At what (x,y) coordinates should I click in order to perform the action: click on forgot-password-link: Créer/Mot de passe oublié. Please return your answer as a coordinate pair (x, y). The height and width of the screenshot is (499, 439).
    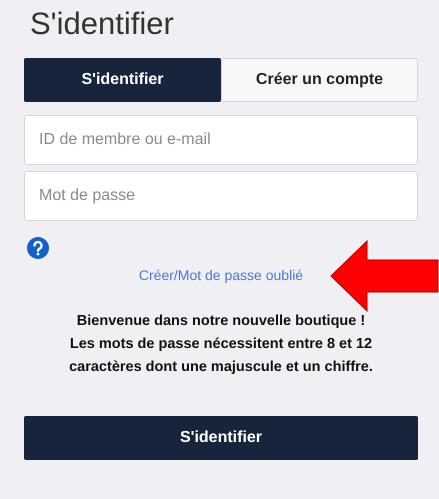
    Looking at the image, I should click on (221, 275).